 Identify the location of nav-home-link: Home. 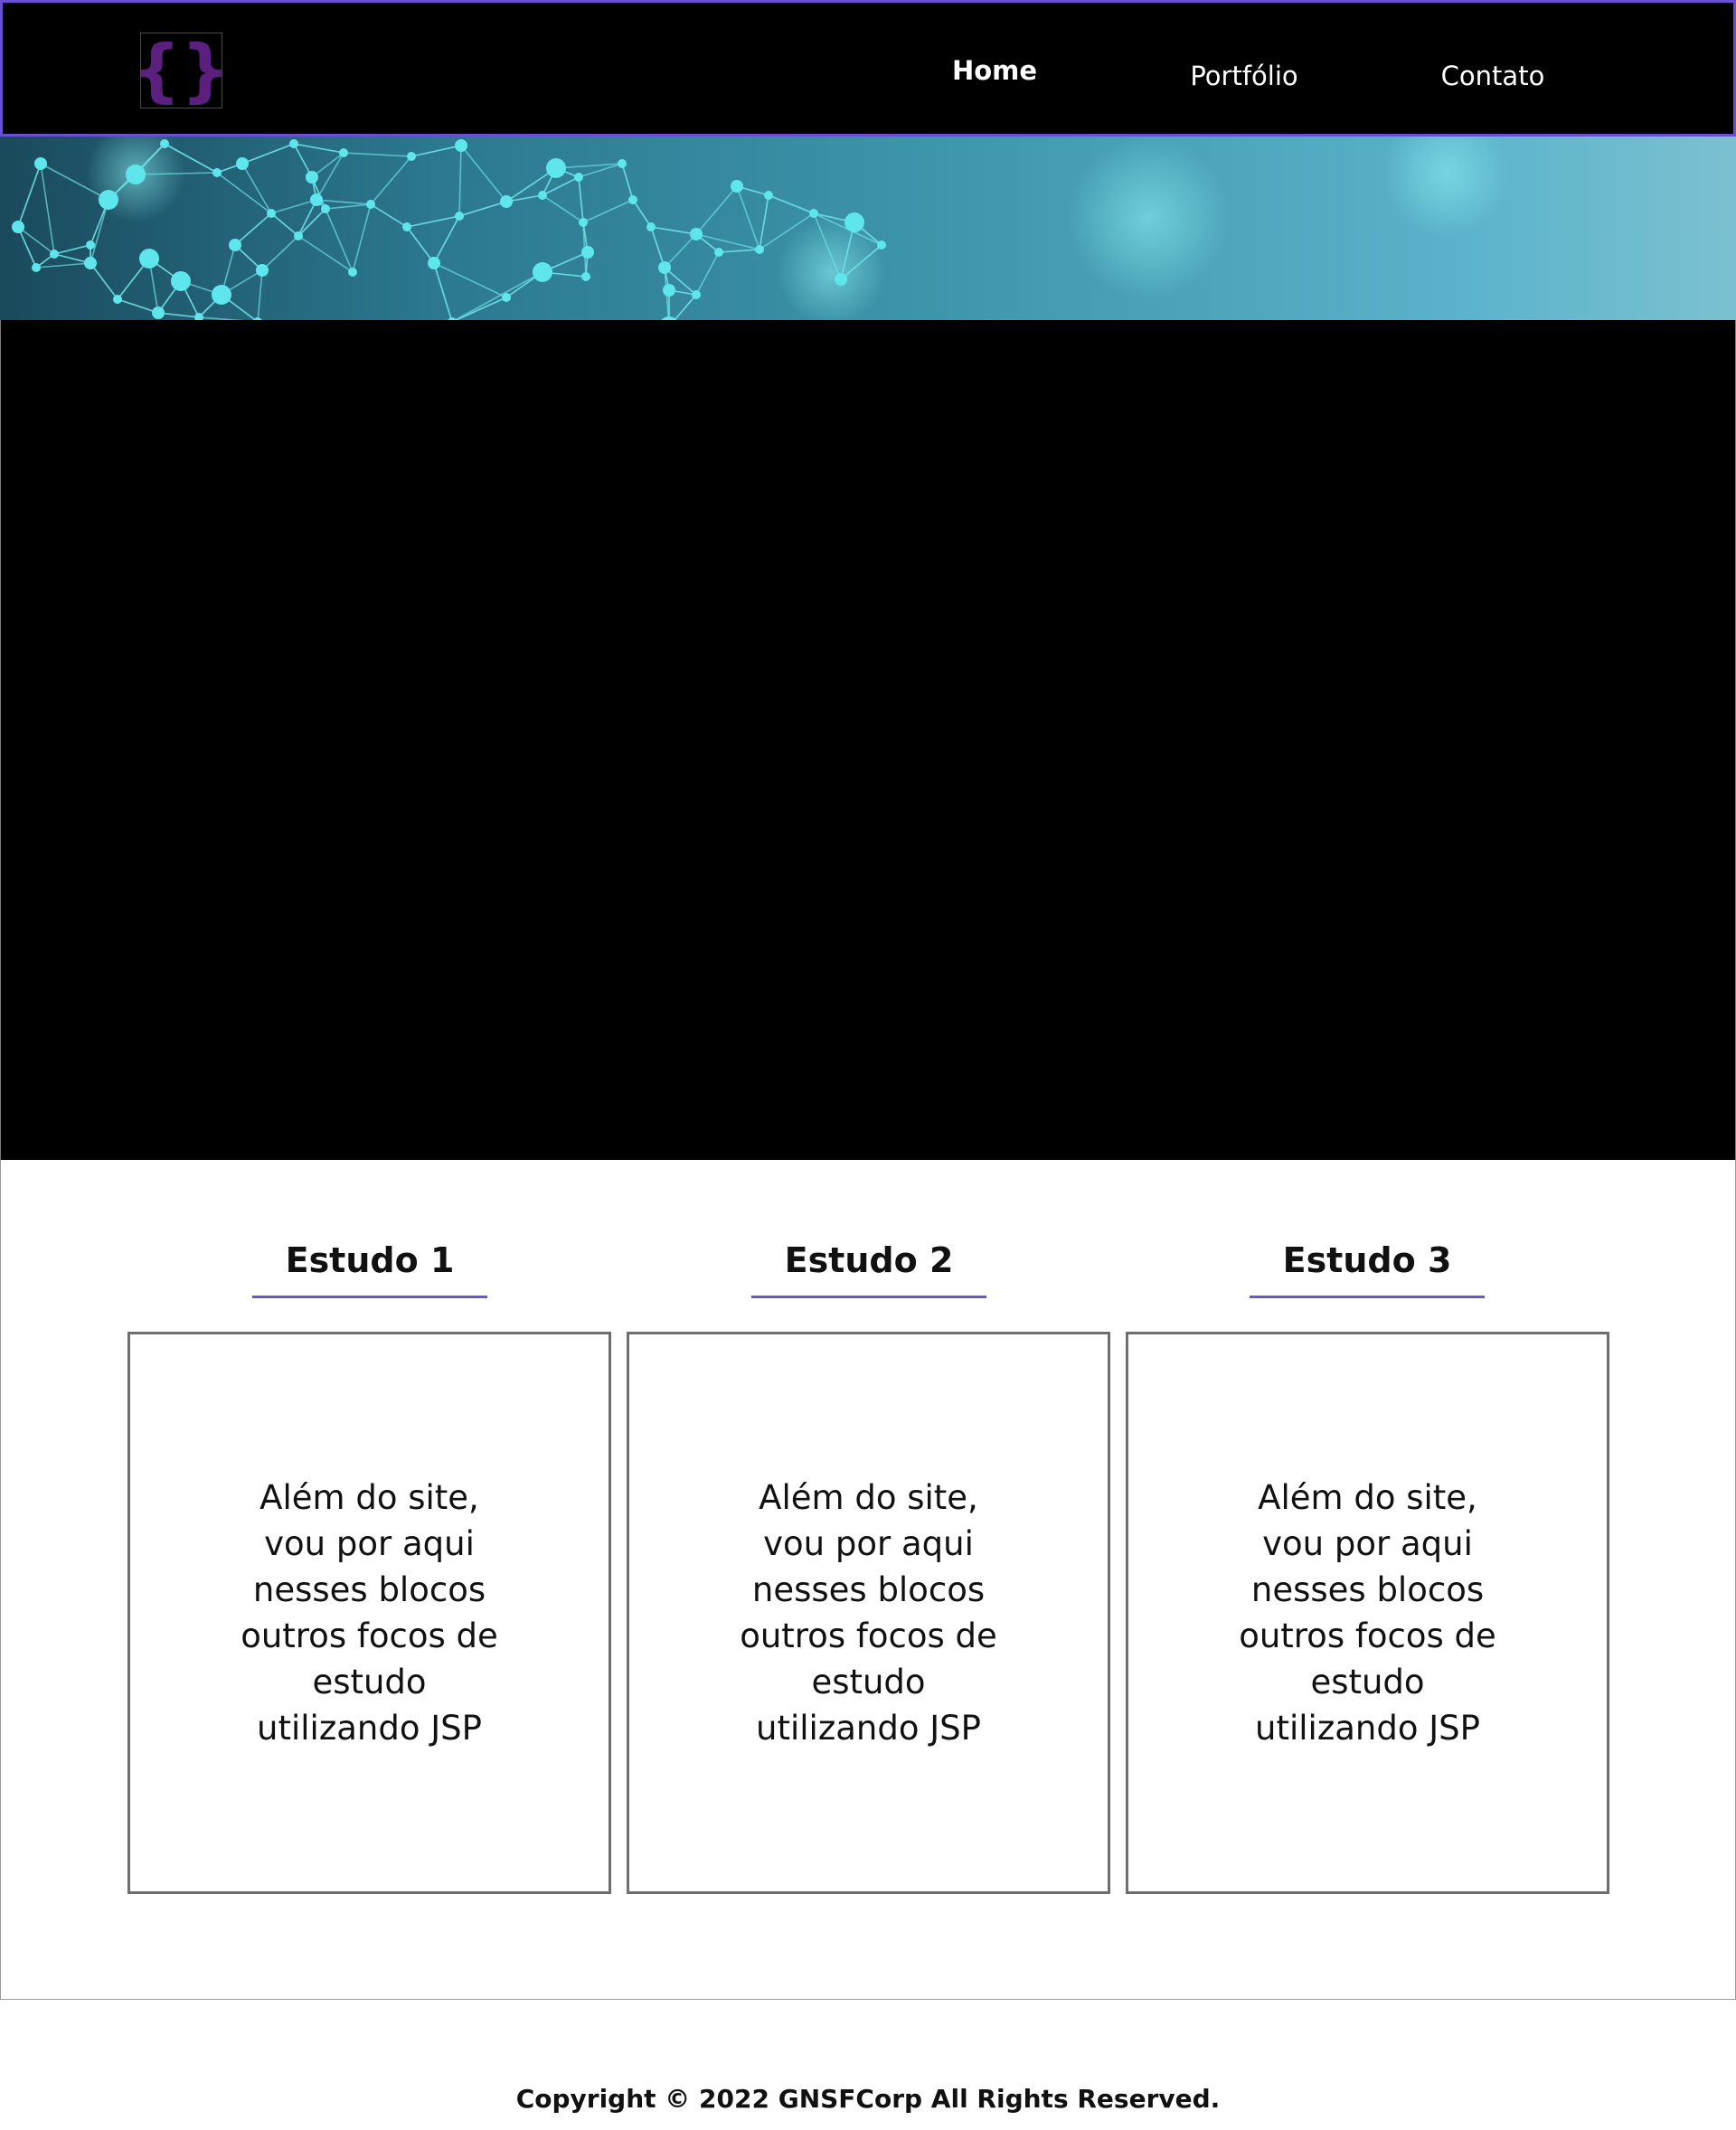
(995, 70).